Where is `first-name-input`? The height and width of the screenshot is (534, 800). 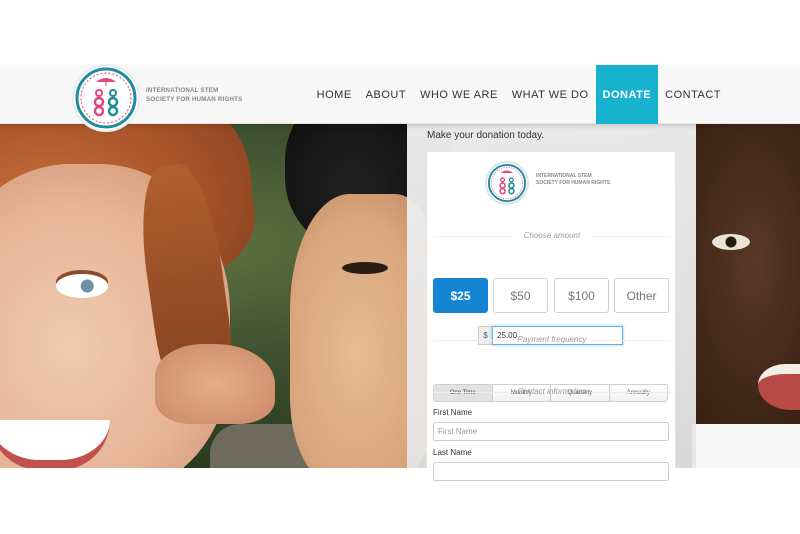 first-name-input is located at coordinates (551, 431).